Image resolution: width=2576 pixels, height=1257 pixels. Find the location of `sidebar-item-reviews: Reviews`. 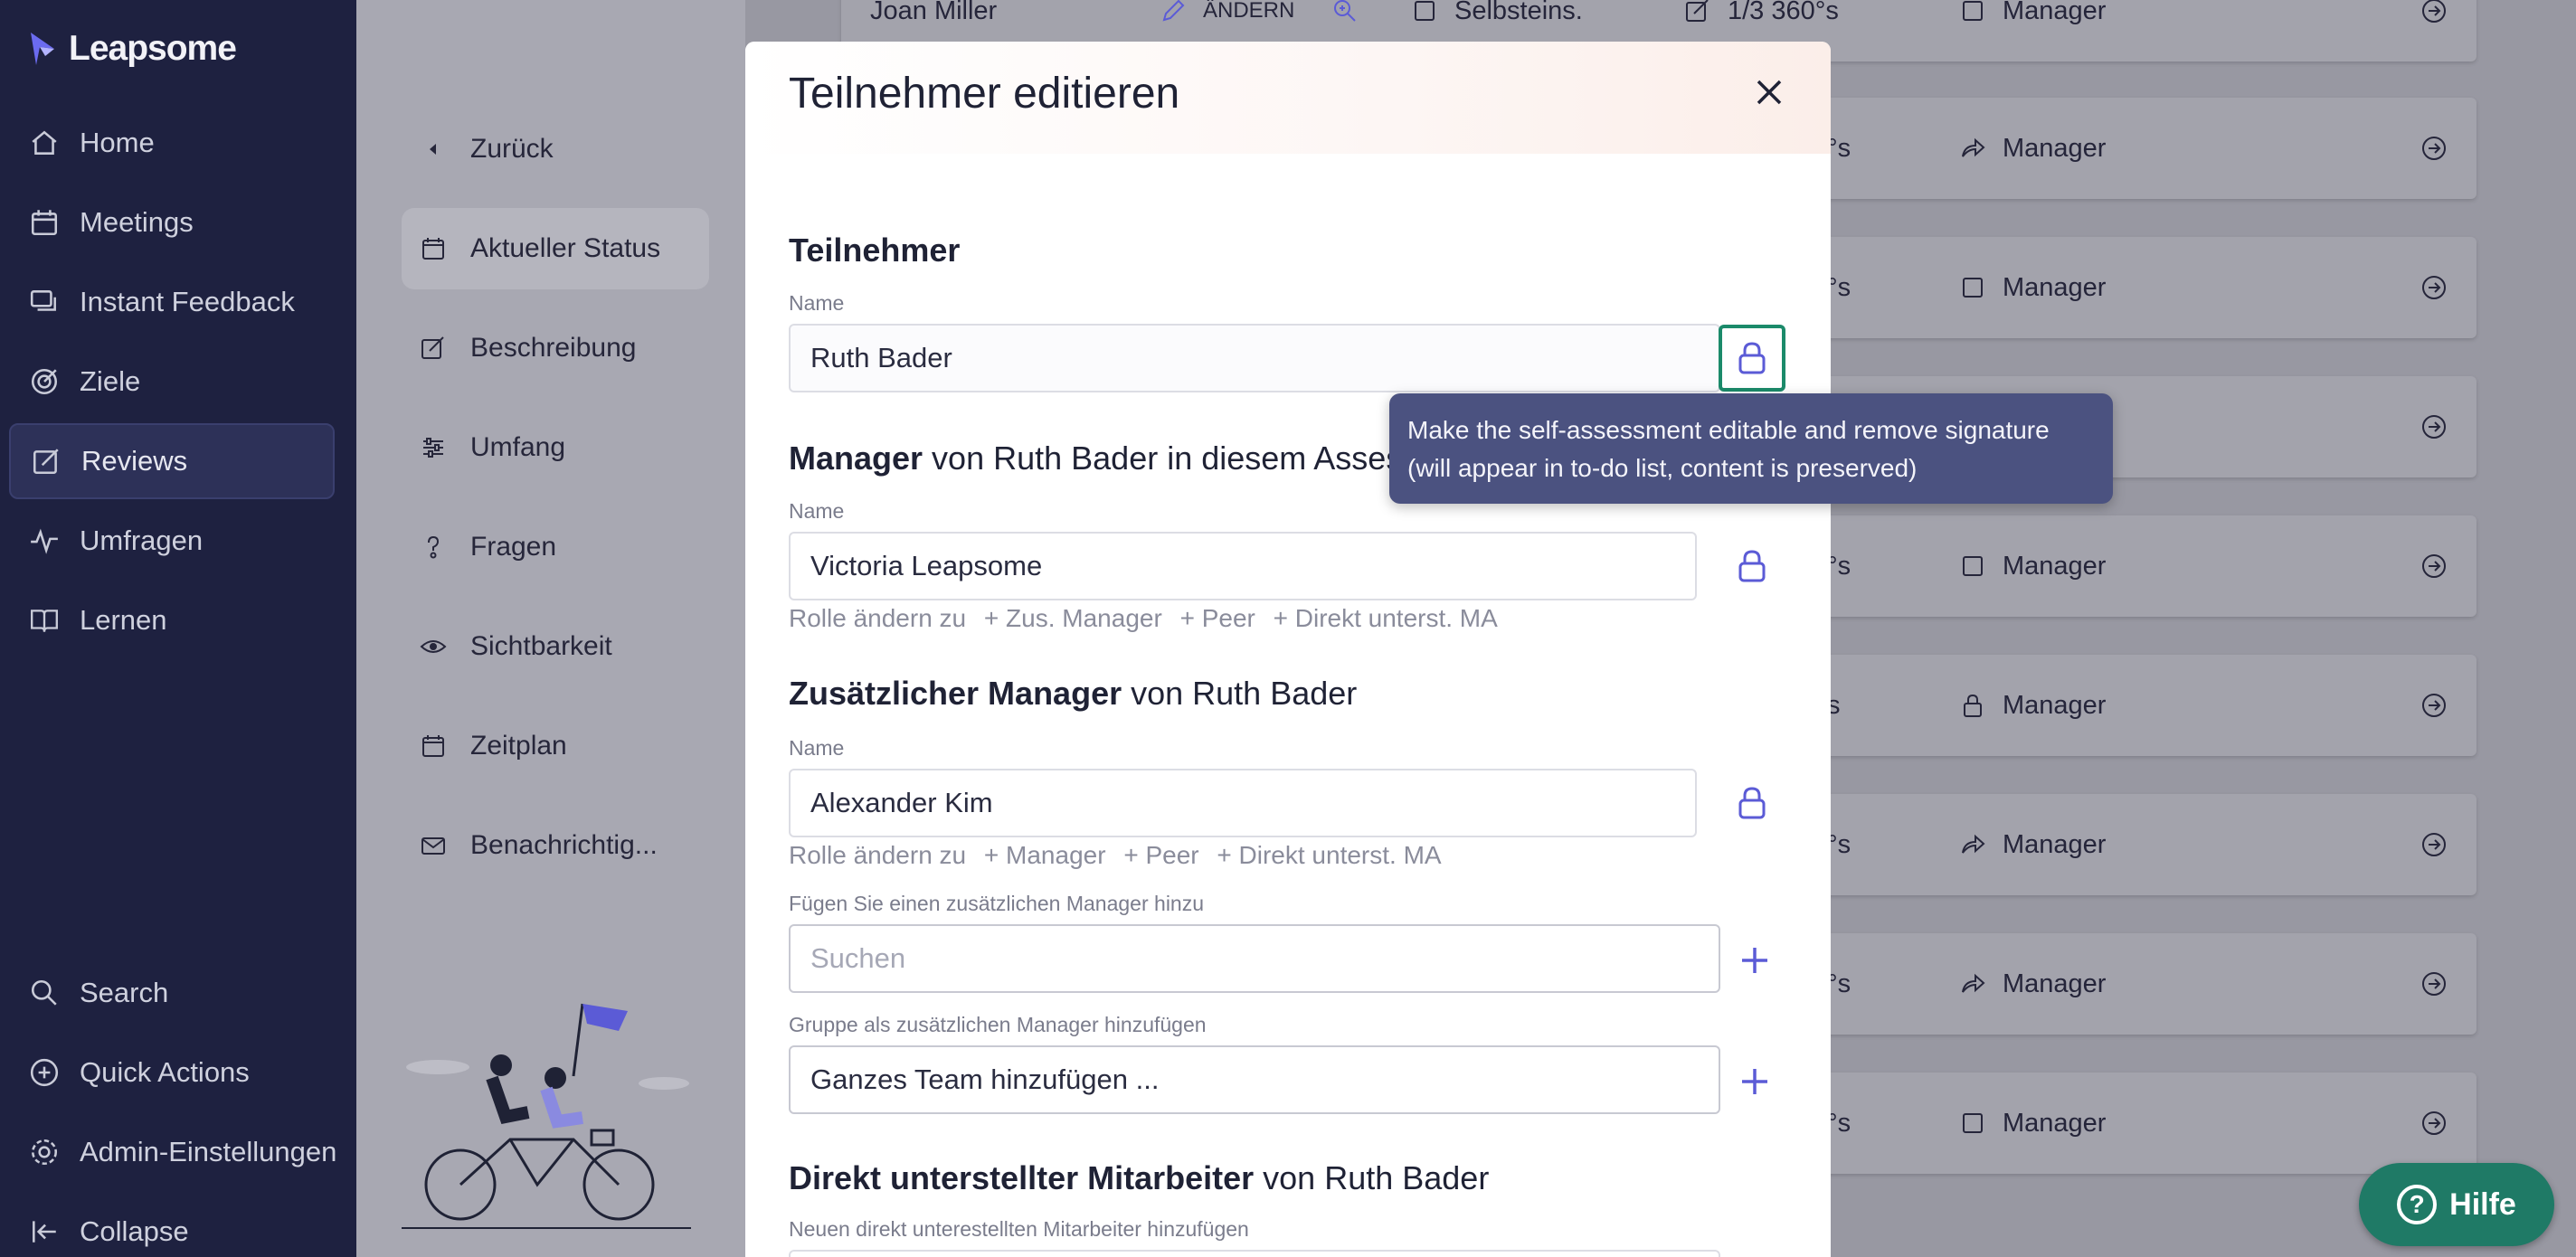

sidebar-item-reviews: Reviews is located at coordinates (172, 461).